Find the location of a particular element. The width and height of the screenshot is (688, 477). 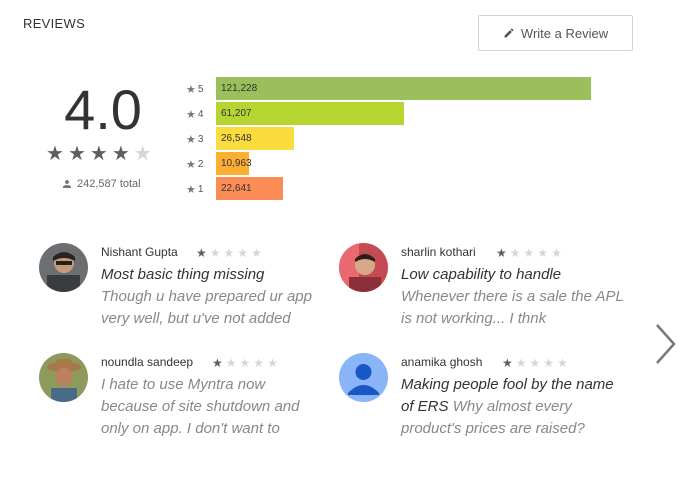

total-ratings-text: 242,587 total is located at coordinates (109, 184).